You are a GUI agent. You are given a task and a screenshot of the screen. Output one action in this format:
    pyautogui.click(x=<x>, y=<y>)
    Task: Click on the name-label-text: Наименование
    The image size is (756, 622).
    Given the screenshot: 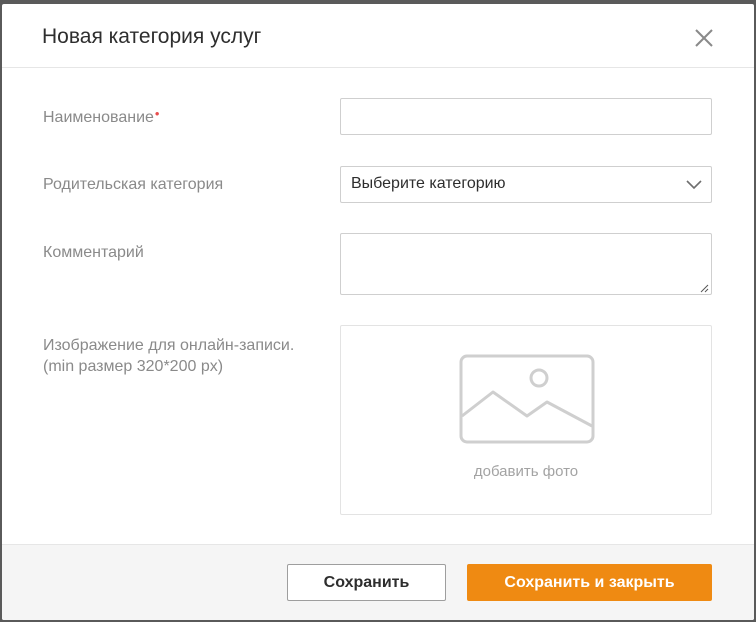 What is the action you would take?
    pyautogui.click(x=98, y=117)
    